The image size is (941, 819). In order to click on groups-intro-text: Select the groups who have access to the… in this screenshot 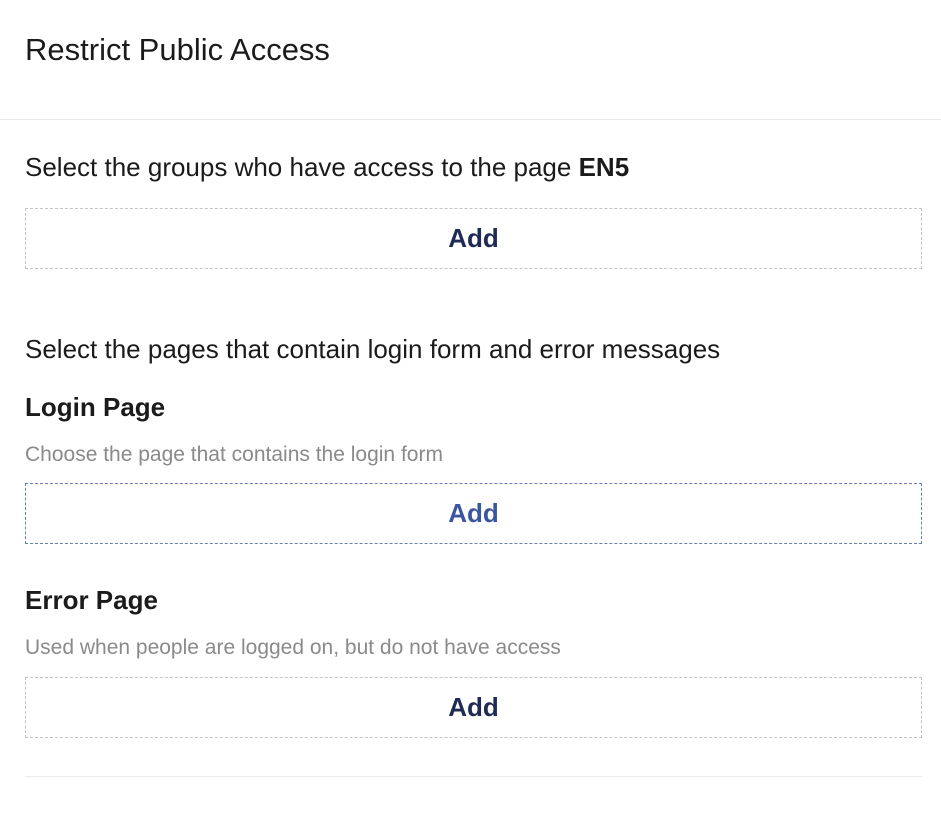, I will do `click(302, 167)`.